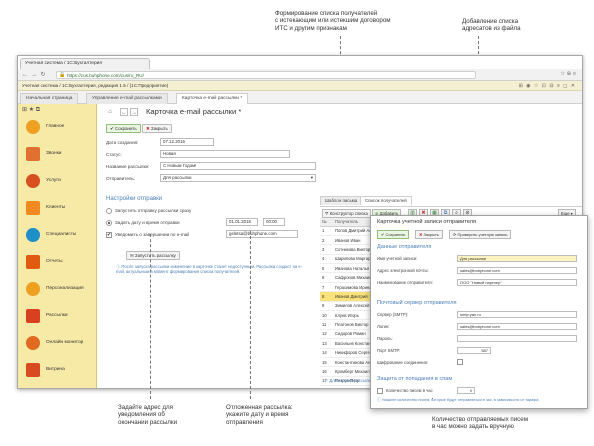 The height and width of the screenshot is (446, 594). I want to click on account-name-field: Для рассылки, so click(517, 258).